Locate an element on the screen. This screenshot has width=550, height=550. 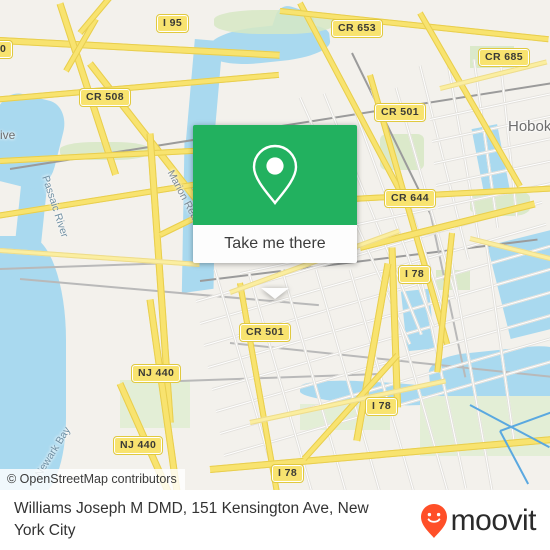
map-pin-icon is located at coordinates (275, 174).